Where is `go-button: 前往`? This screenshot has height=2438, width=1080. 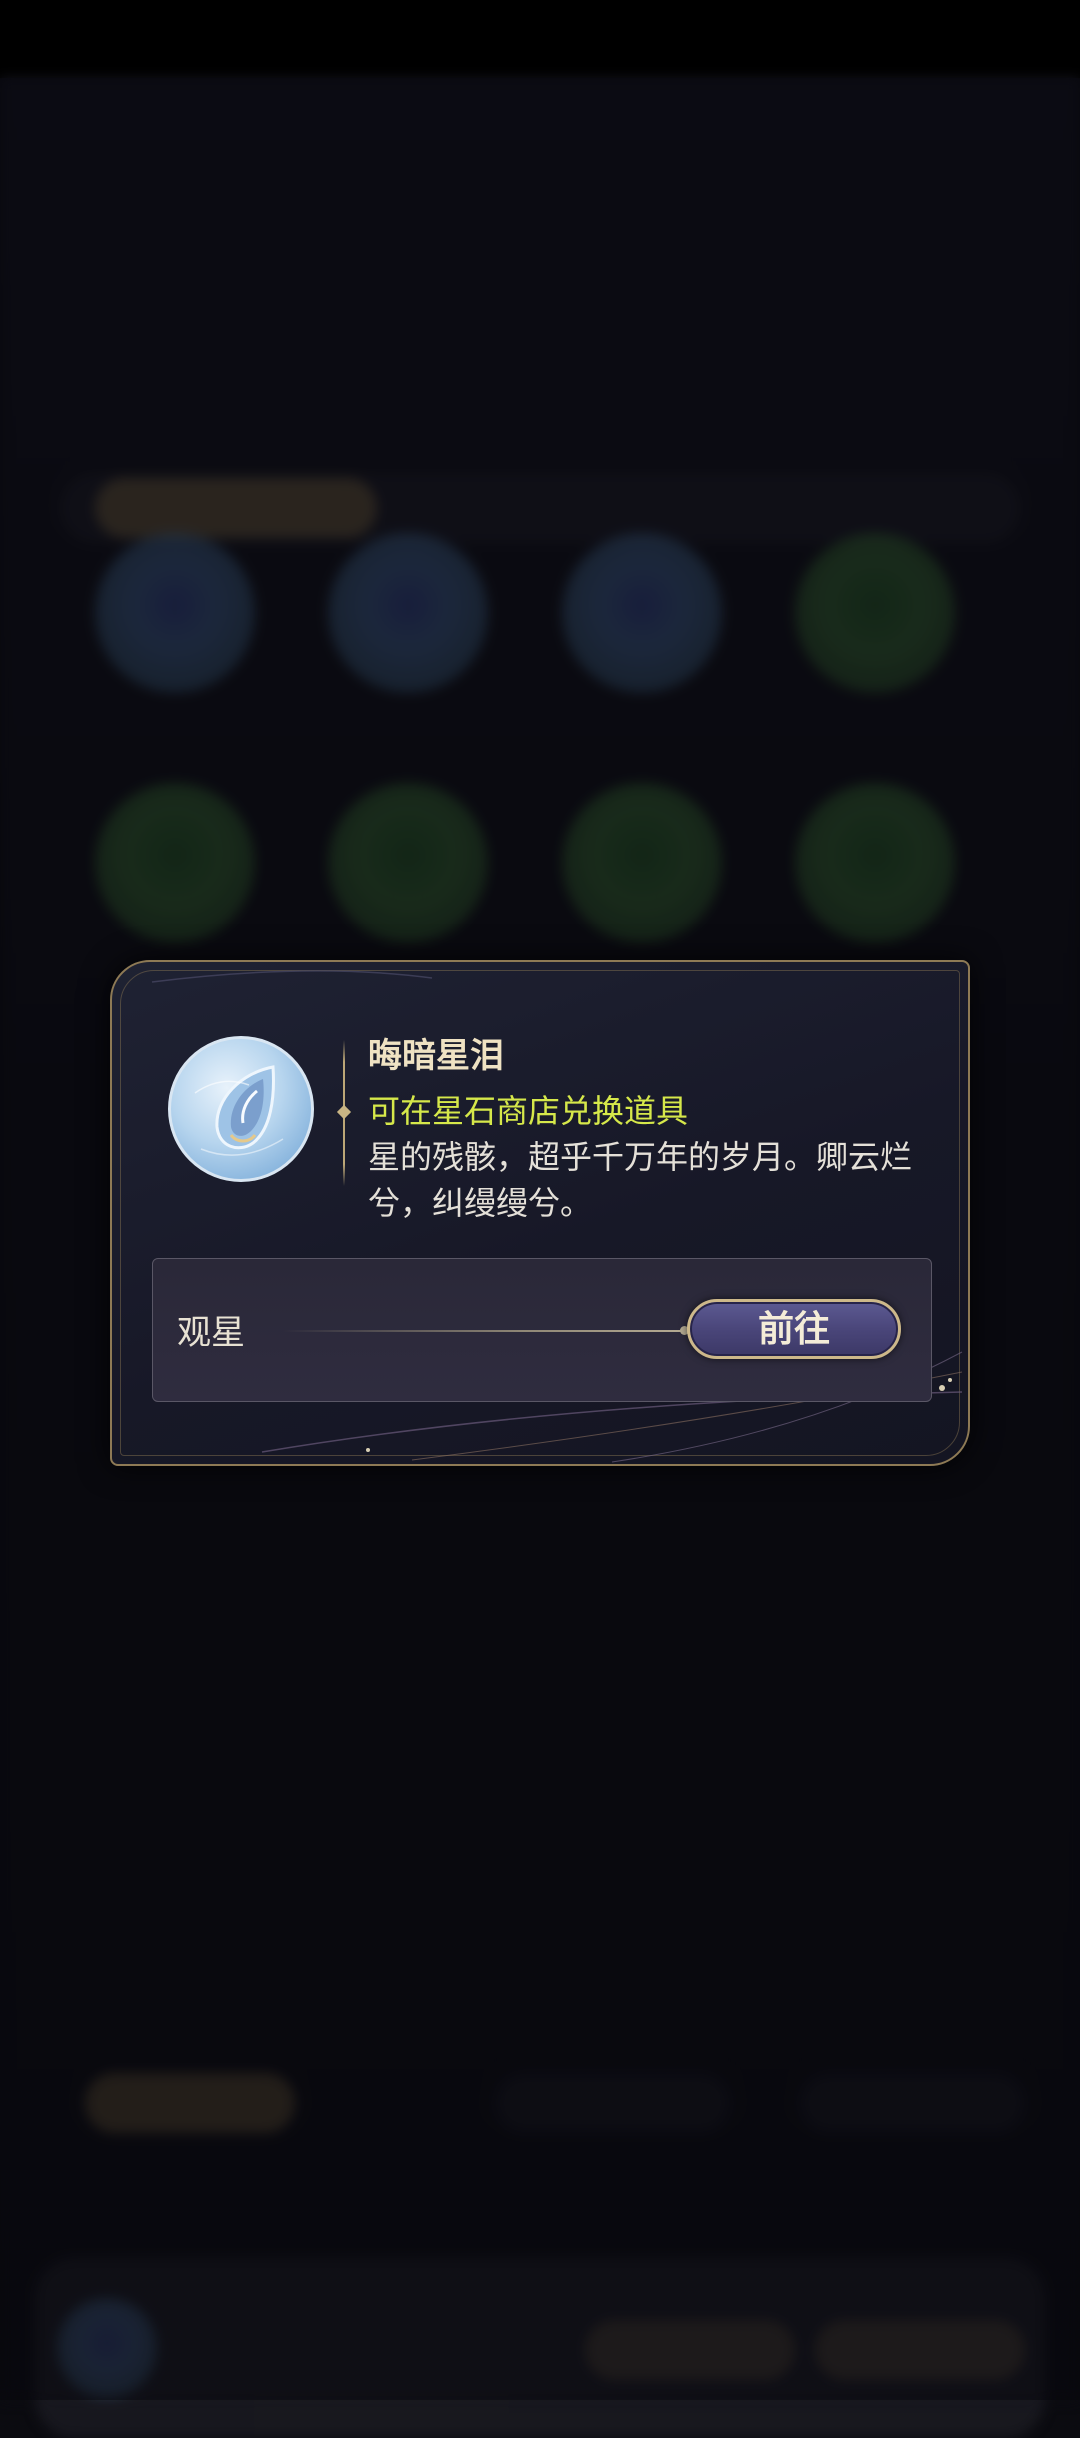
go-button: 前往 is located at coordinates (794, 1329).